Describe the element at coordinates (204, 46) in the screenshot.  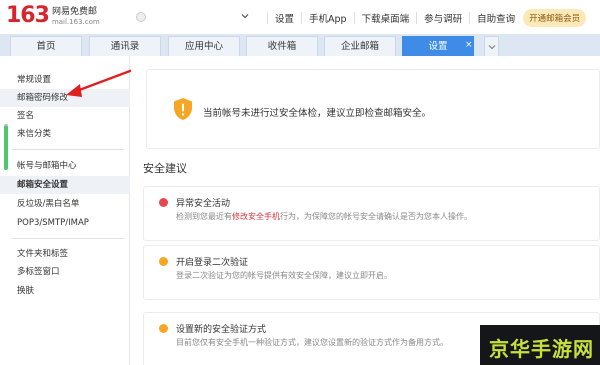
I see `tab-app-center: 应用中心` at that location.